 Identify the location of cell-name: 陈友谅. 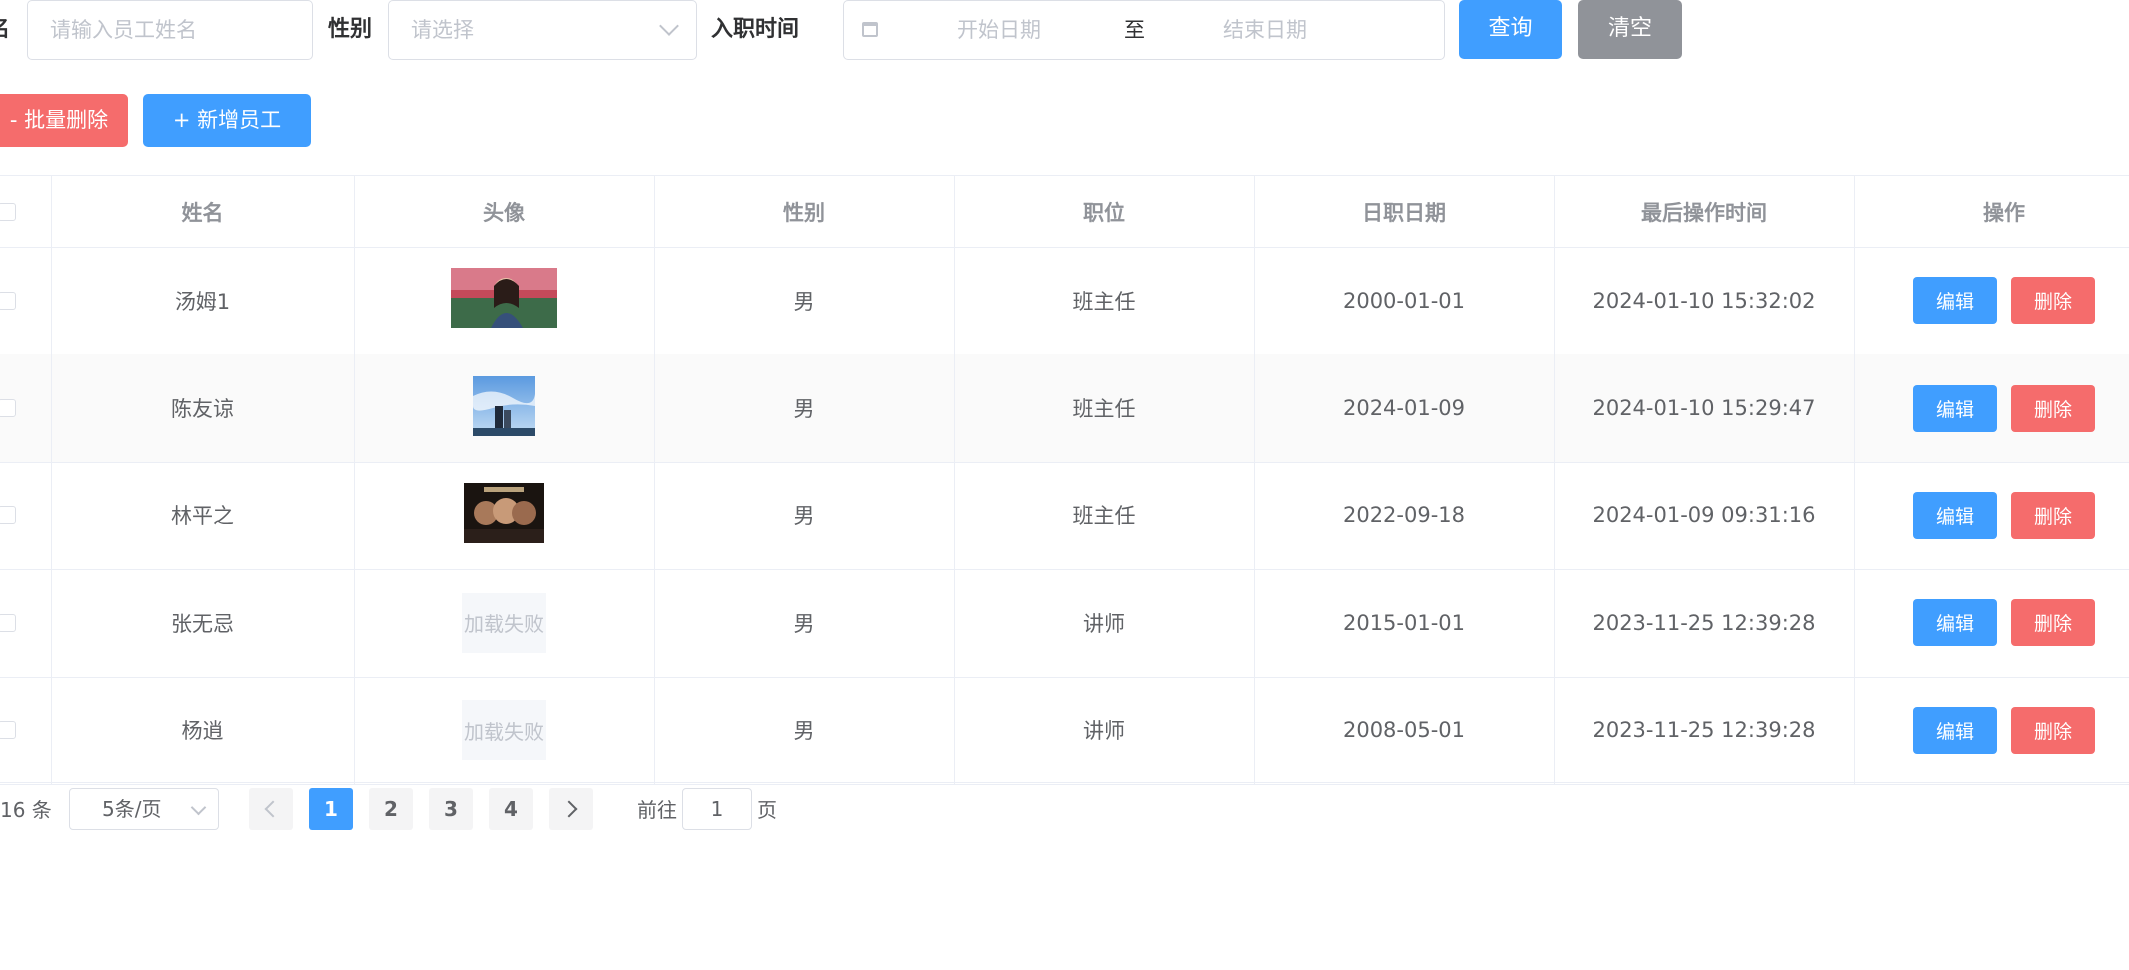
(203, 408).